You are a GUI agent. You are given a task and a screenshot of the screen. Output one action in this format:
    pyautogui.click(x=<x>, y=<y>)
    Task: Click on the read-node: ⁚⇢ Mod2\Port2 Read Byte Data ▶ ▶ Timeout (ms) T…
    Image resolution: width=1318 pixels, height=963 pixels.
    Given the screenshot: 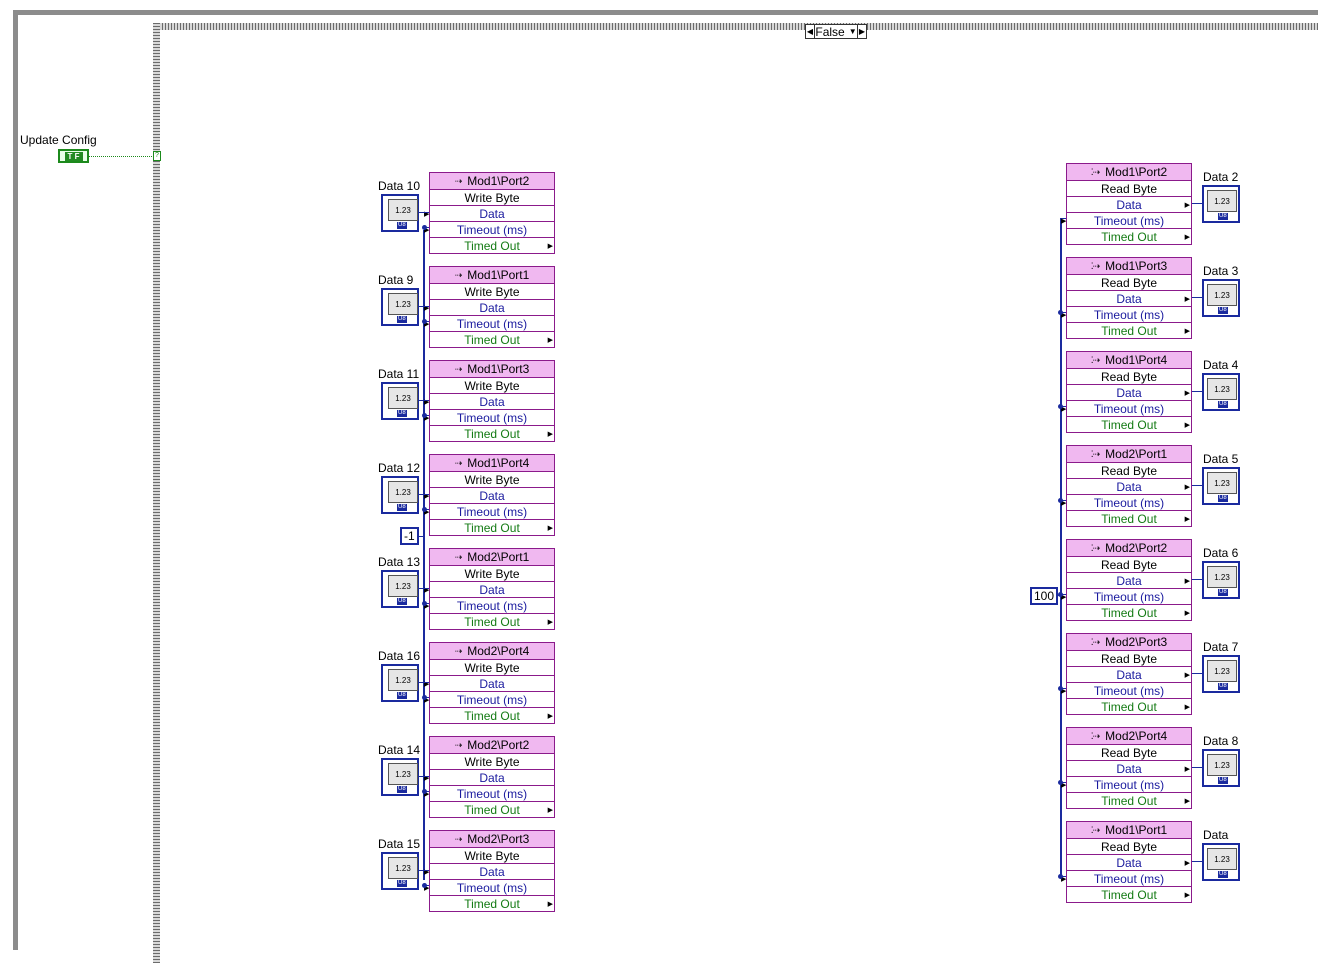 What is the action you would take?
    pyautogui.click(x=1126, y=580)
    